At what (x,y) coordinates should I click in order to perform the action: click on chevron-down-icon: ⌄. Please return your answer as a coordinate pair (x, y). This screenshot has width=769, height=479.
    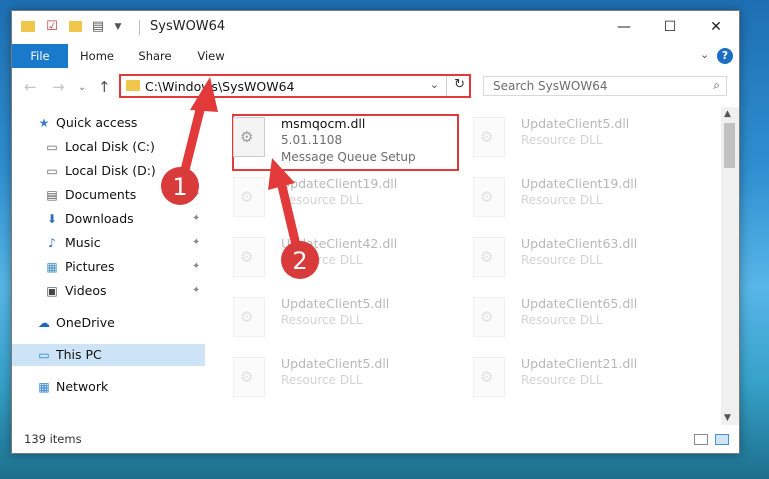
    Looking at the image, I should click on (434, 84).